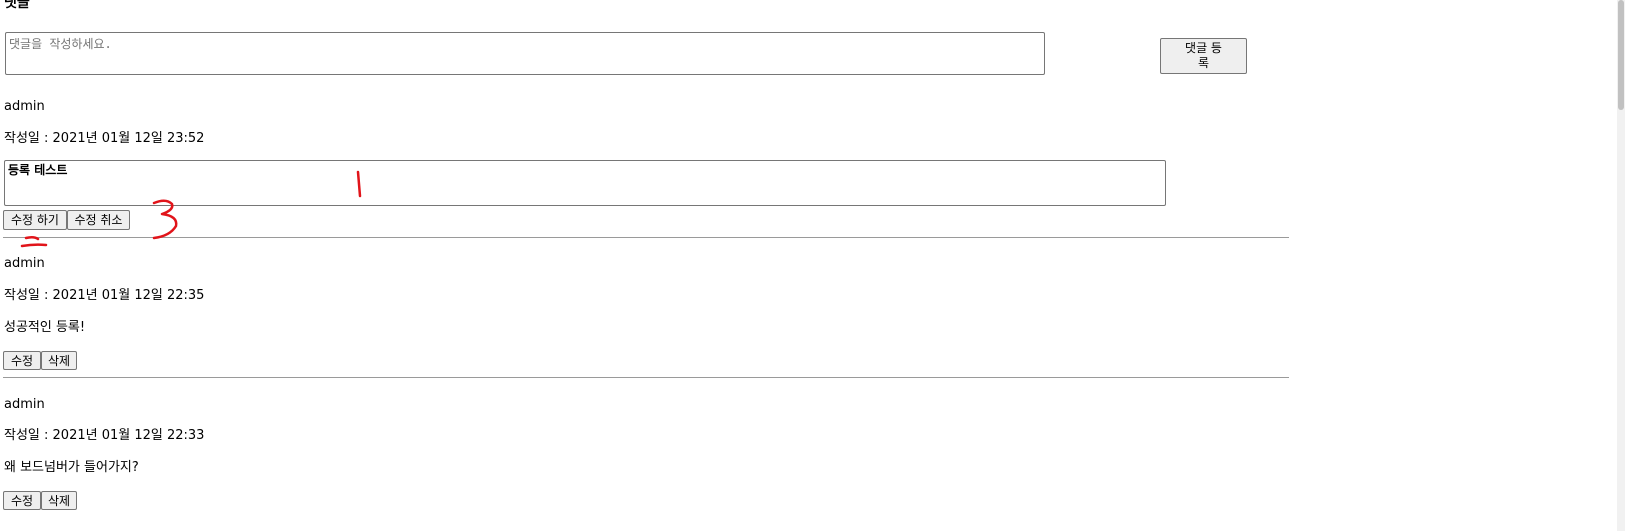 The image size is (1625, 531). Describe the element at coordinates (585, 183) in the screenshot. I see `comment-edit-textarea: 등록 테스트` at that location.